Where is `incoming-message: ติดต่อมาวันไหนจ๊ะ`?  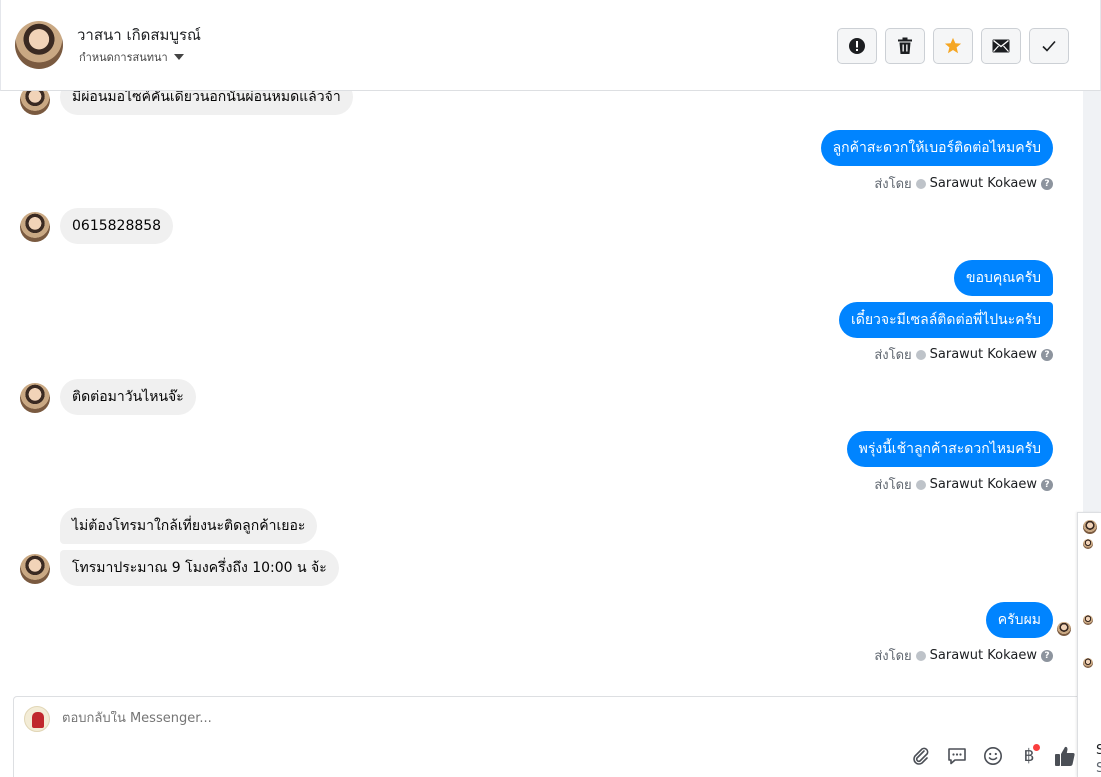
incoming-message: ติดต่อมาวันไหนจ๊ะ is located at coordinates (128, 397).